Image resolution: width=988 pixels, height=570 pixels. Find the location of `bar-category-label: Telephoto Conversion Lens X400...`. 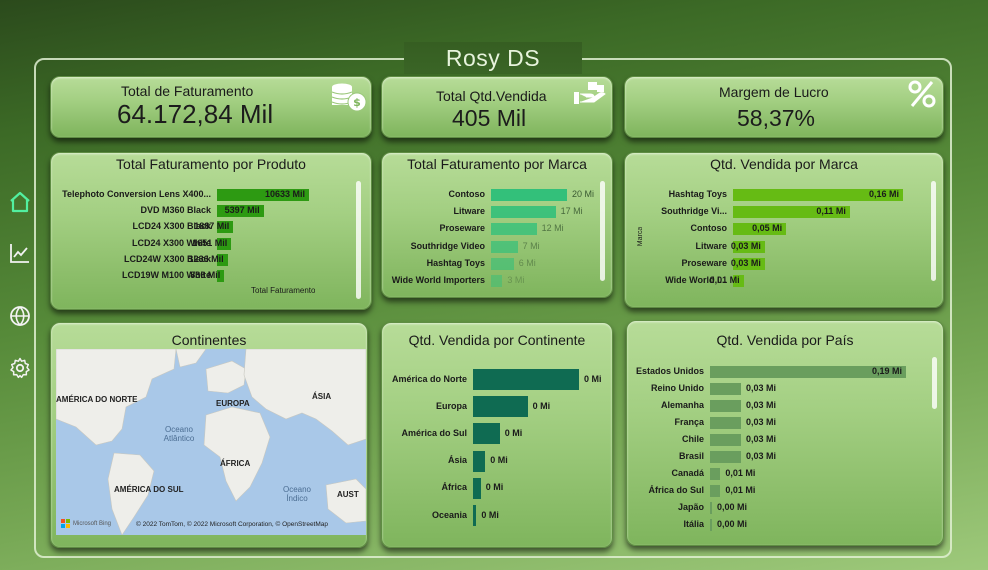

bar-category-label: Telephoto Conversion Lens X400... is located at coordinates (136, 194).